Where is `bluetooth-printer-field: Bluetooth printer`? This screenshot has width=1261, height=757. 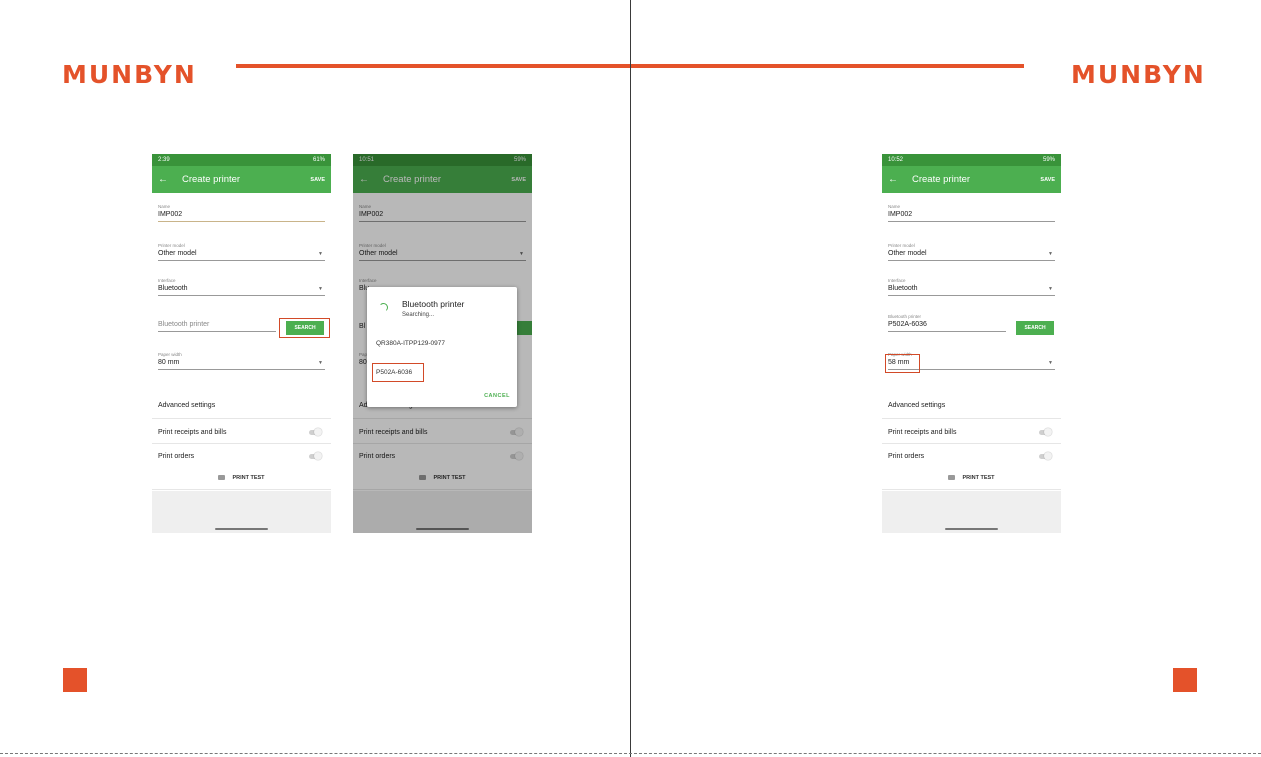
bluetooth-printer-field: Bluetooth printer is located at coordinates (217, 326).